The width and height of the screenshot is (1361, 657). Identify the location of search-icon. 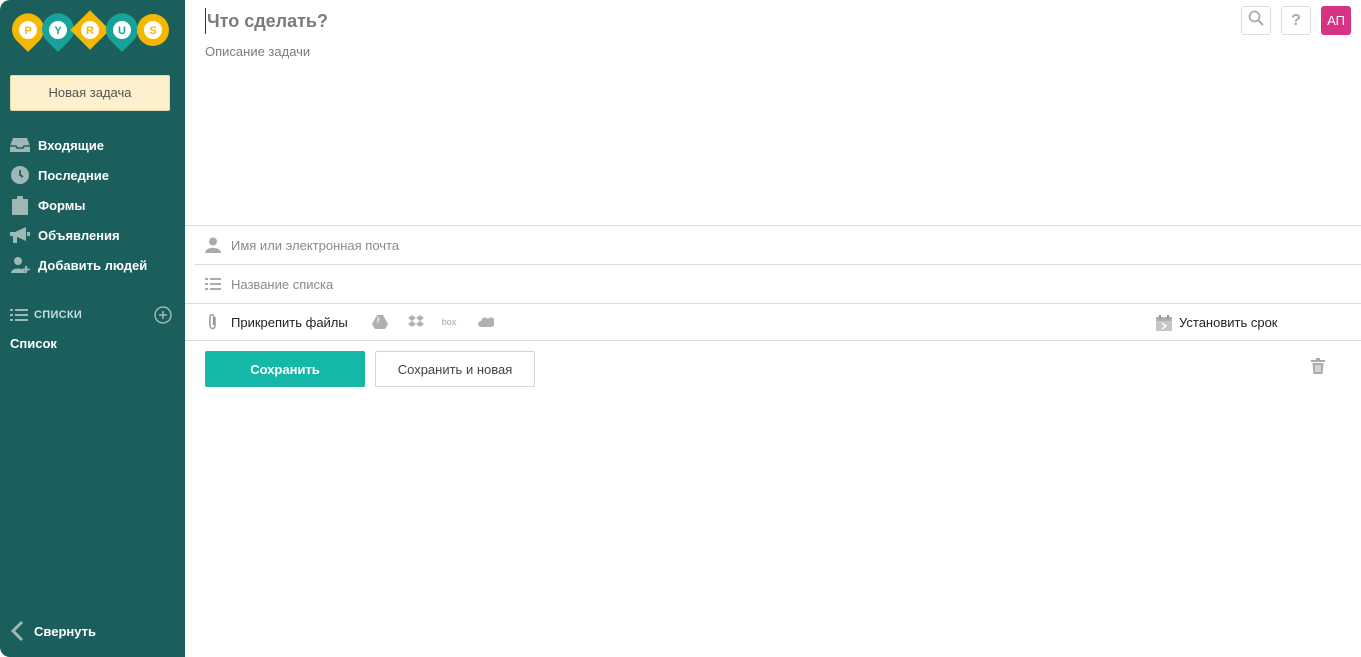
(1256, 20).